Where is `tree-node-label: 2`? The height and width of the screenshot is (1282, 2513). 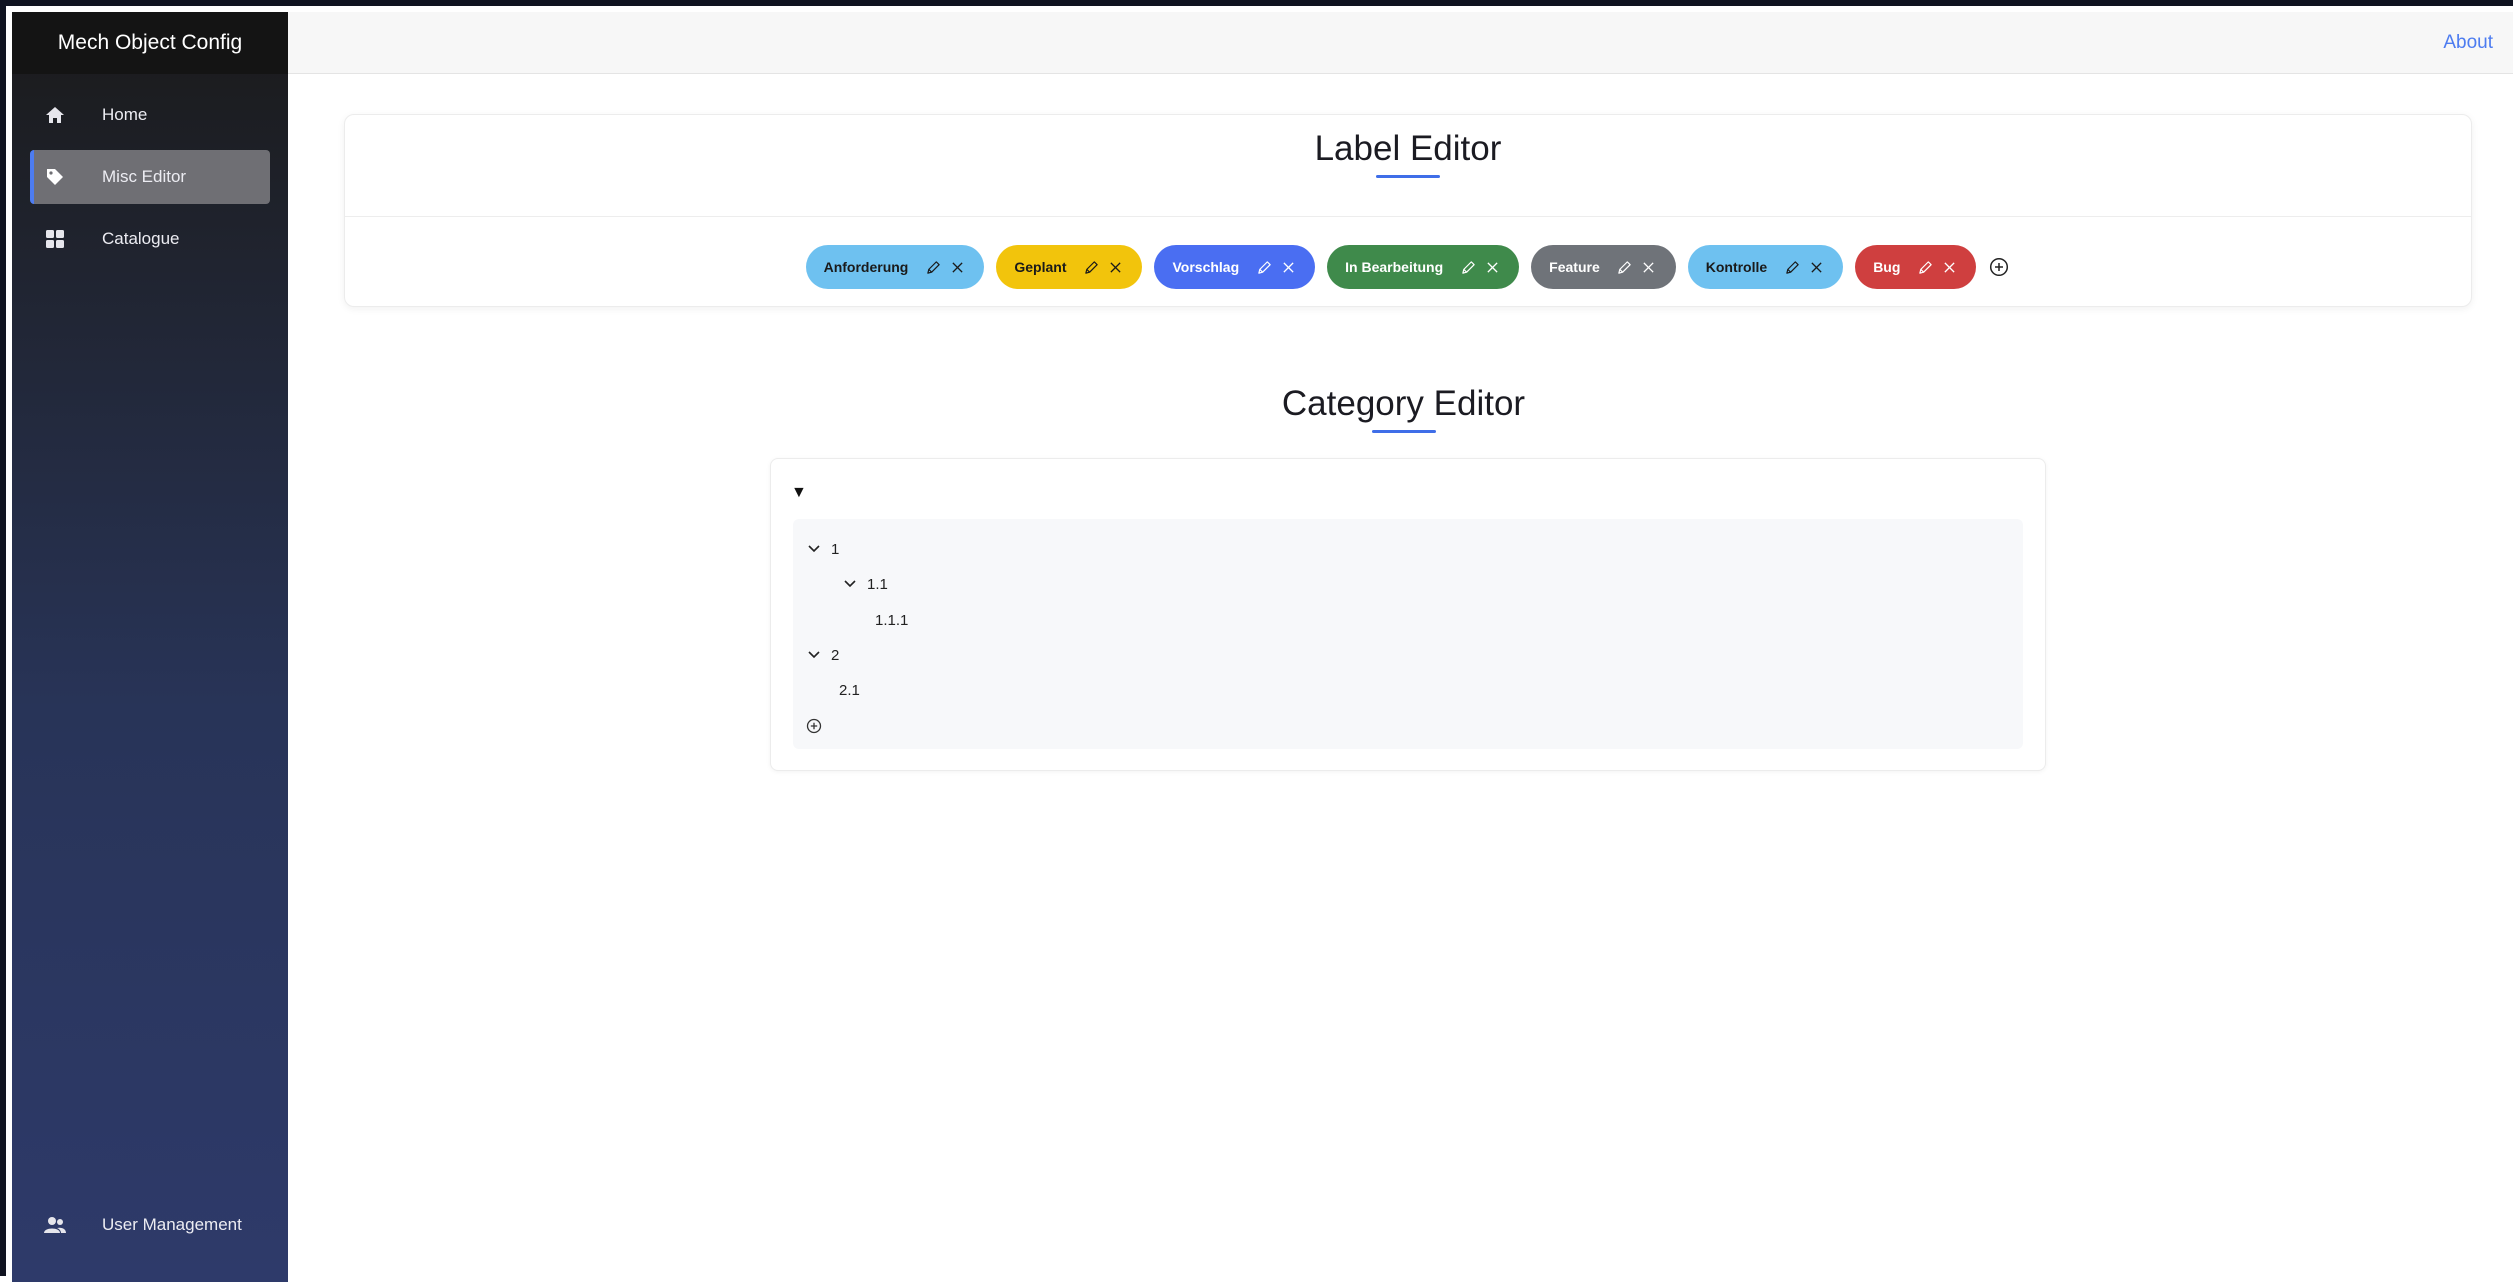 tree-node-label: 2 is located at coordinates (835, 655).